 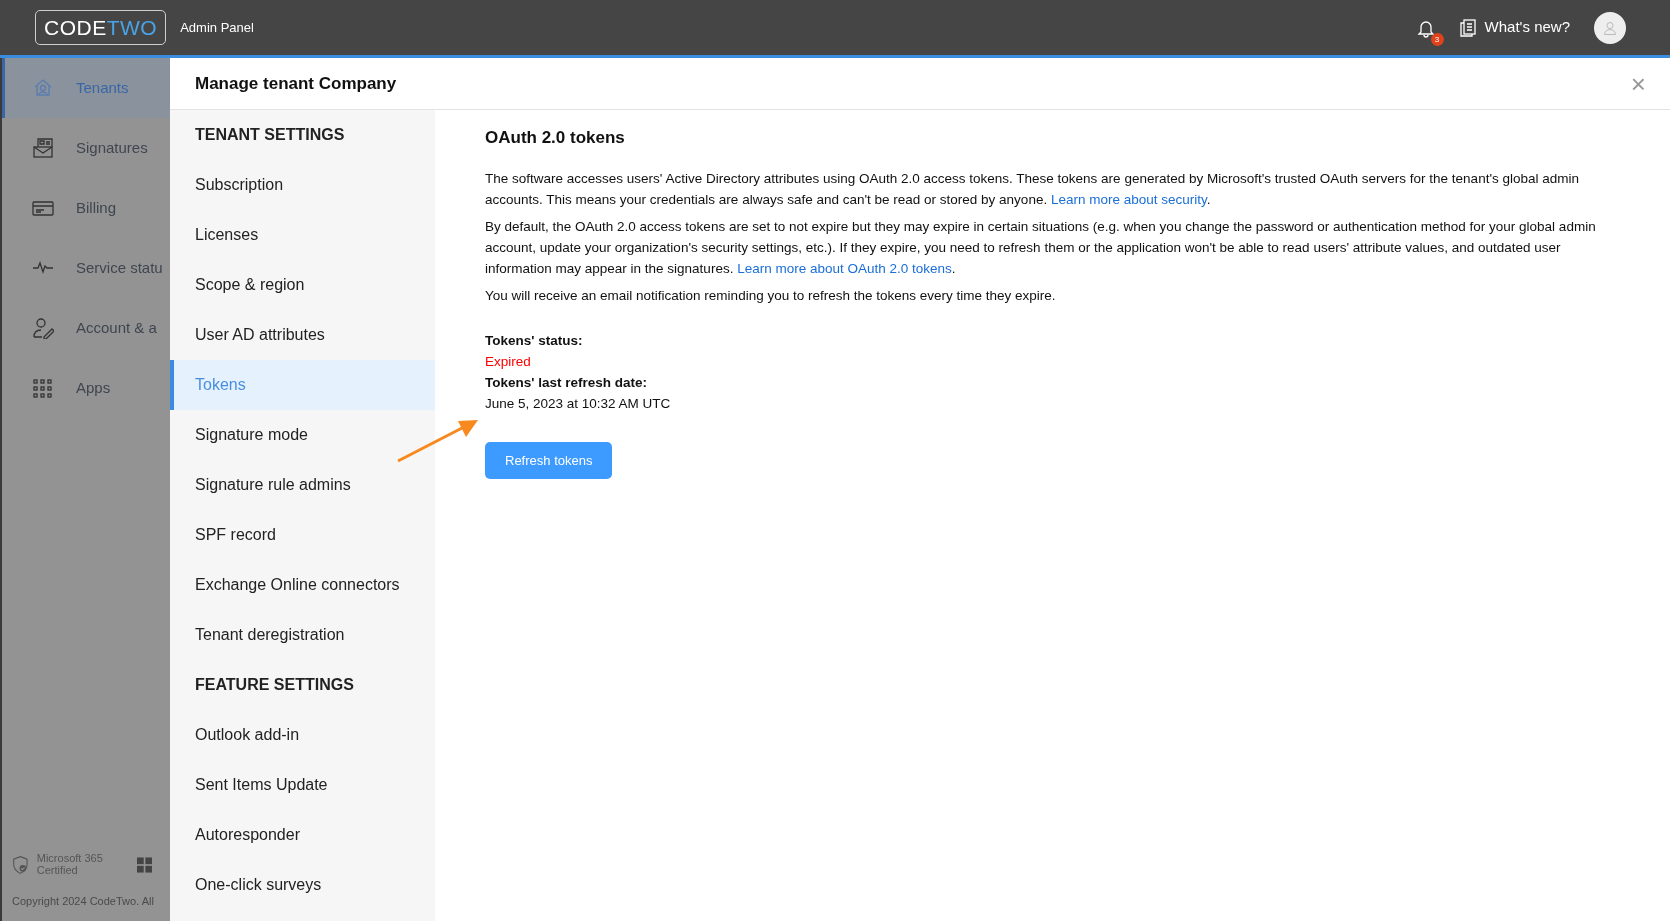 I want to click on menu-item: Tenant deregistration, so click(x=302, y=635).